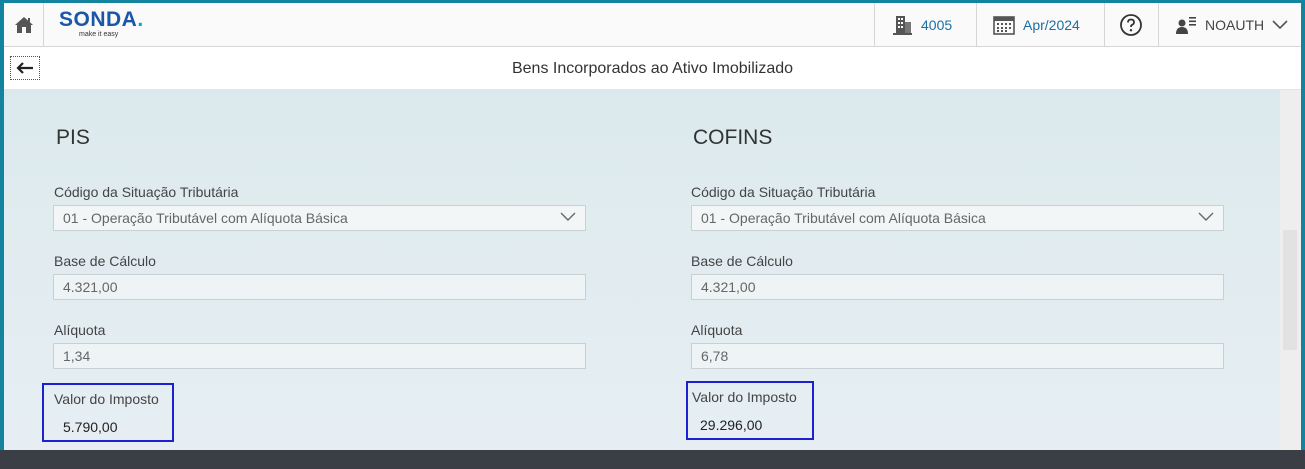 Image resolution: width=1305 pixels, height=469 pixels. Describe the element at coordinates (106, 399) in the screenshot. I see `pis-imposto-label: Valor do Imposto` at that location.